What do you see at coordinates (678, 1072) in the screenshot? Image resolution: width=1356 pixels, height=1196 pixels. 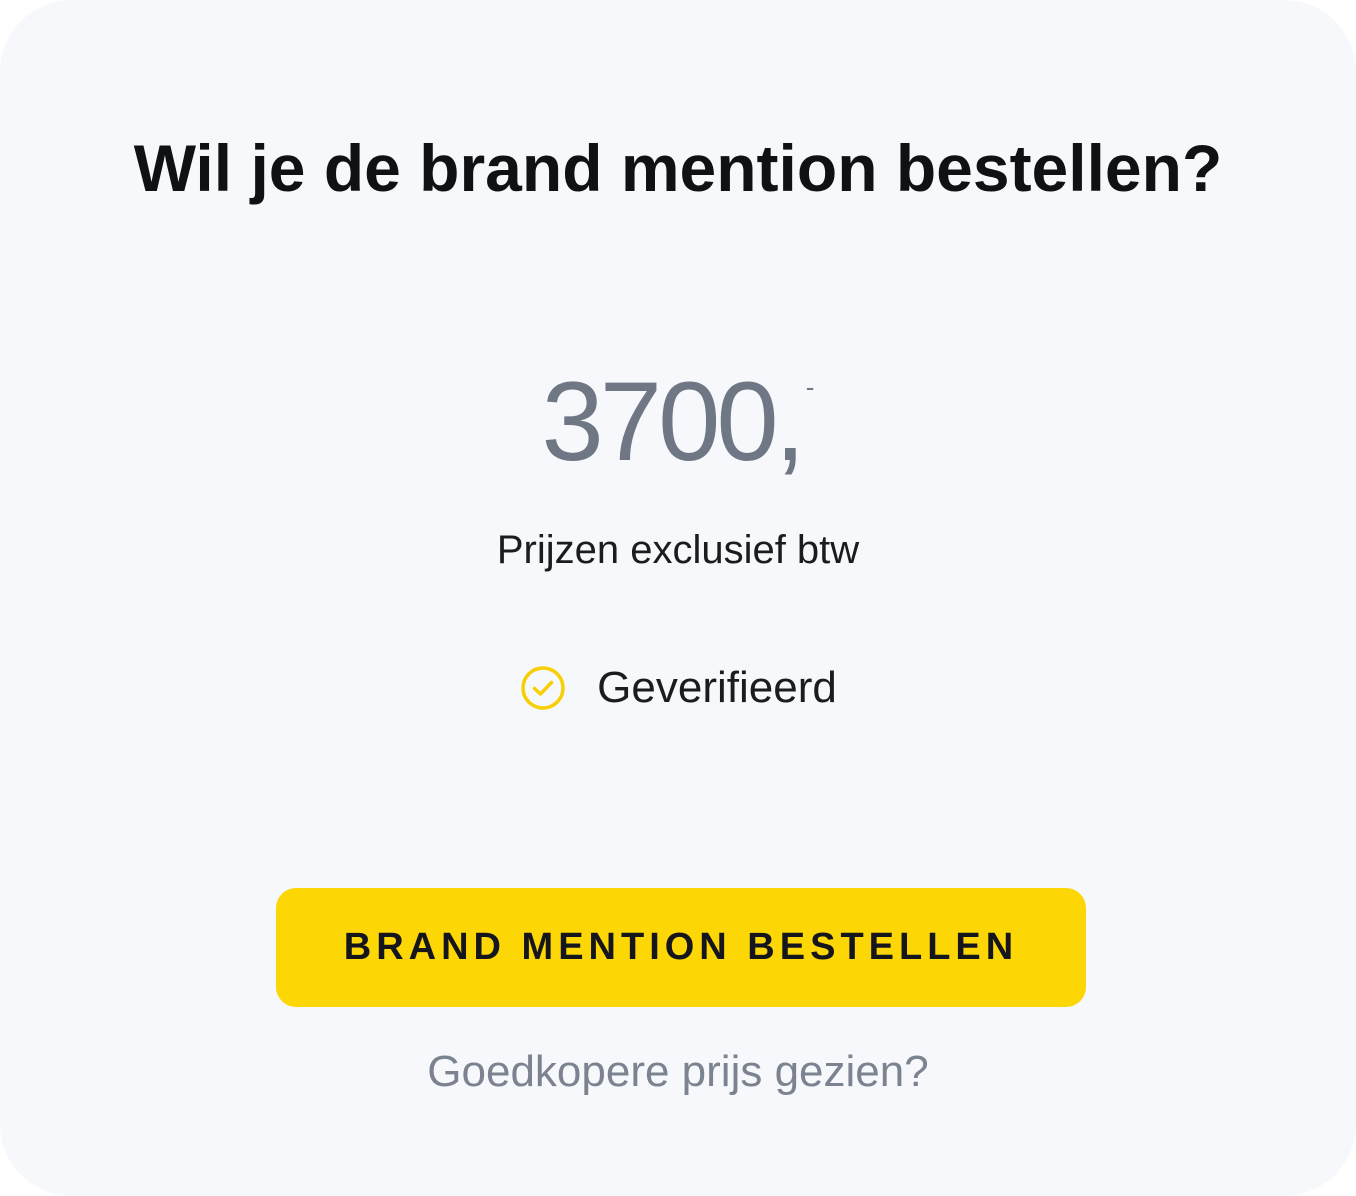 I see `cheaper-price-link: Goedkopere prijs gezien?` at bounding box center [678, 1072].